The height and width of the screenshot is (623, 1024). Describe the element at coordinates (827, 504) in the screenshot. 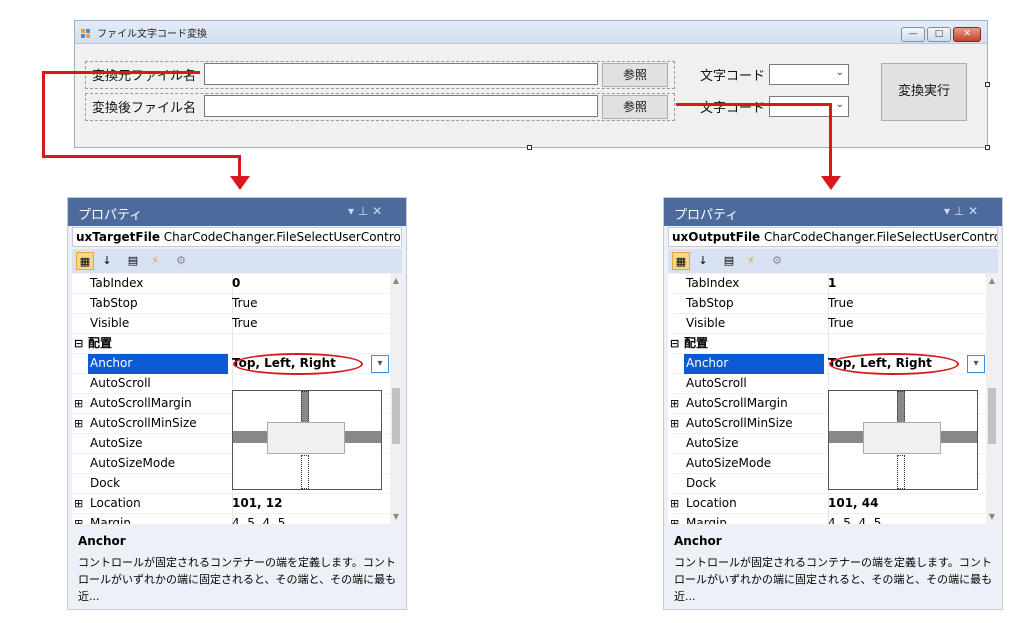

I see `property-row: ⊞ Location 101, 44` at that location.